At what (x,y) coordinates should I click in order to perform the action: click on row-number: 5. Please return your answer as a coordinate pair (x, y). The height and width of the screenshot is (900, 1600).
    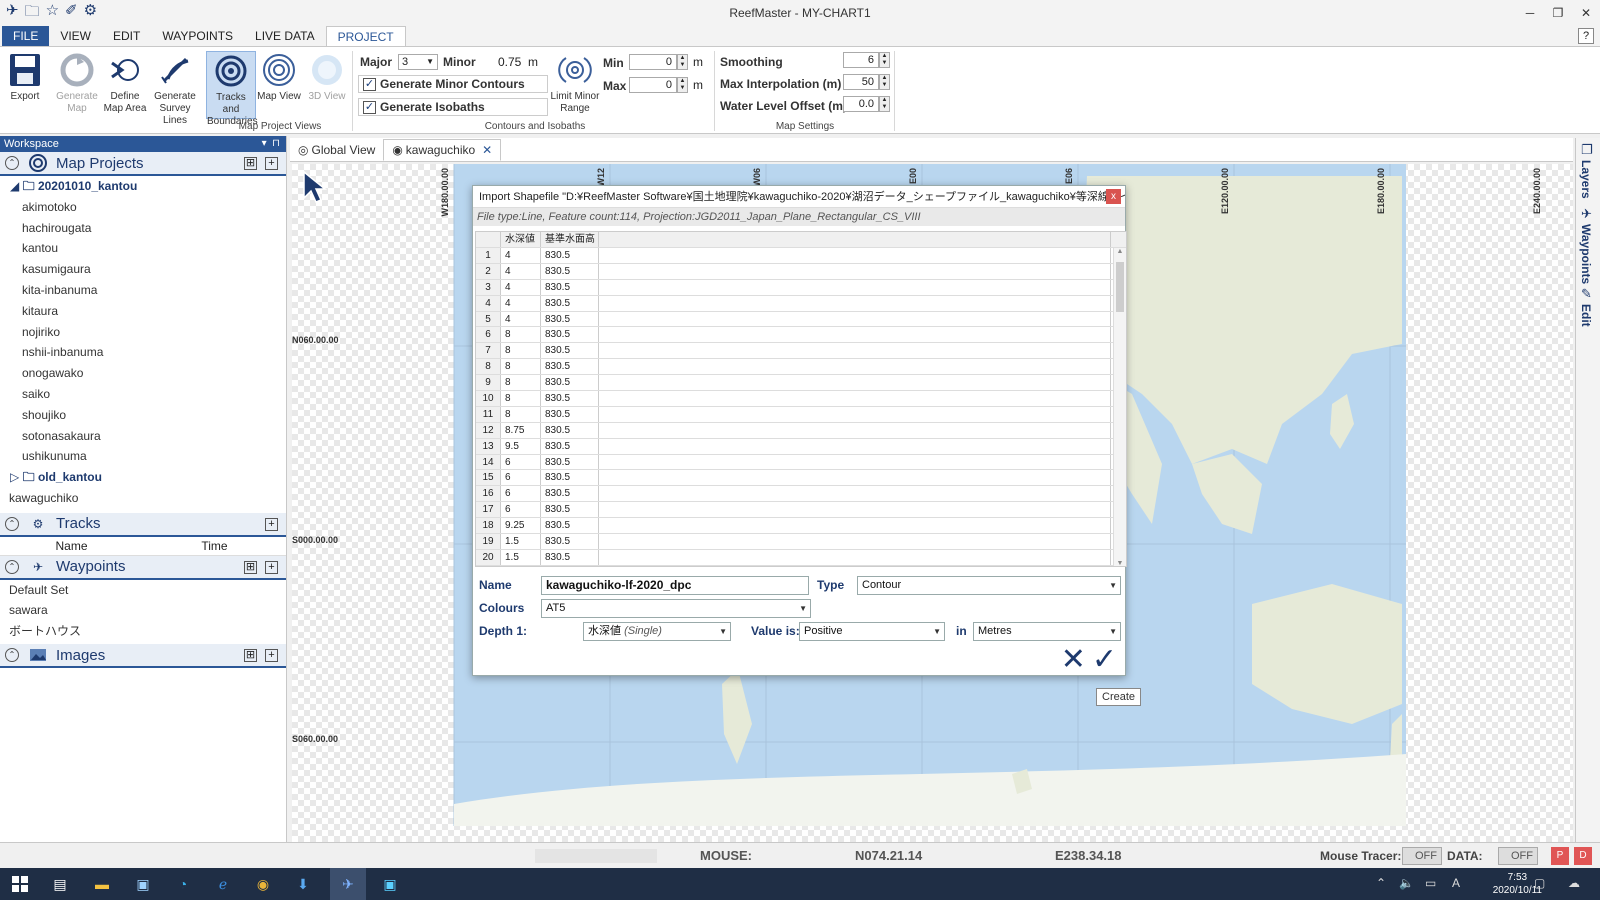
    Looking at the image, I should click on (488, 319).